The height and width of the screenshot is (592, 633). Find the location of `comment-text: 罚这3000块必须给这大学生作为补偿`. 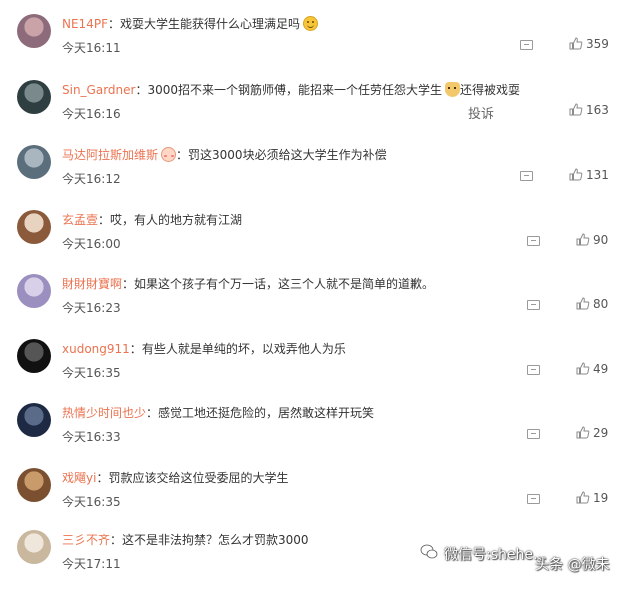

comment-text: 罚这3000块必须给这大学生作为补偿 is located at coordinates (287, 155).